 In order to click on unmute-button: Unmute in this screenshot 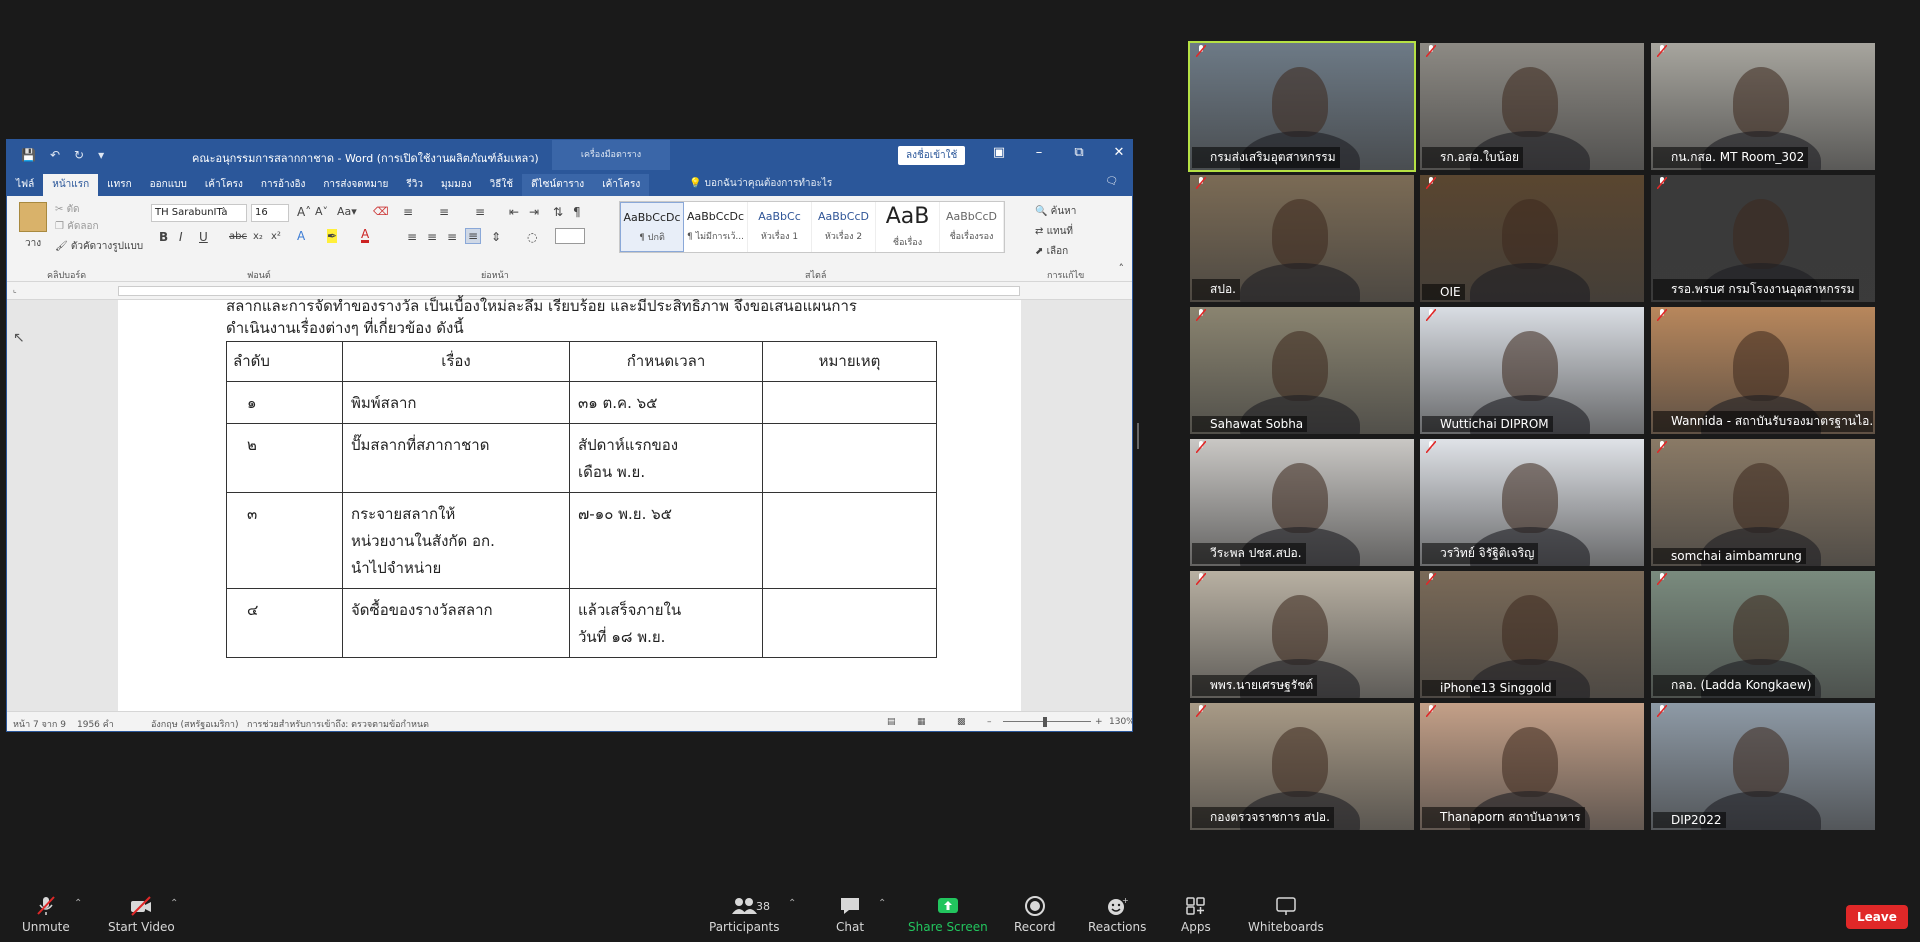, I will do `click(46, 915)`.